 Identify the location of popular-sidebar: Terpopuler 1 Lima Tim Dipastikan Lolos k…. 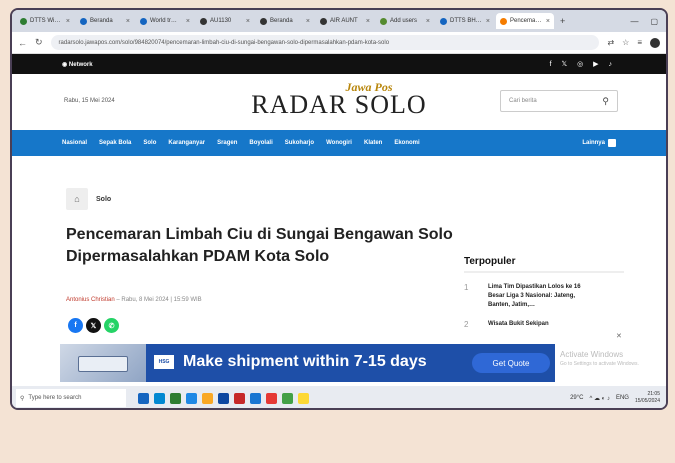
(544, 292).